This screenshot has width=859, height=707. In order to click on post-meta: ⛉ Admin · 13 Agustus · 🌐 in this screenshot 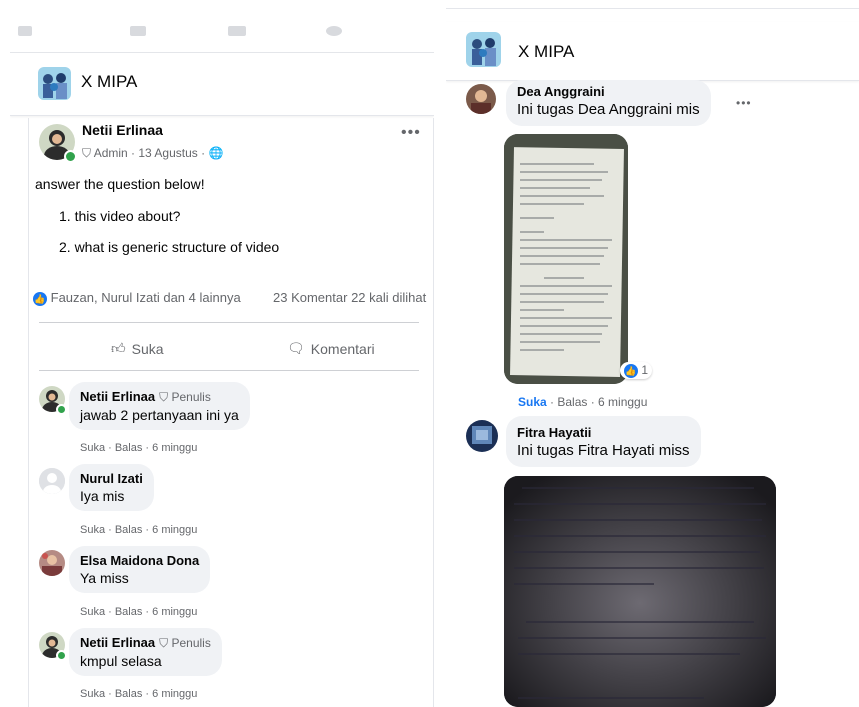, I will do `click(153, 153)`.